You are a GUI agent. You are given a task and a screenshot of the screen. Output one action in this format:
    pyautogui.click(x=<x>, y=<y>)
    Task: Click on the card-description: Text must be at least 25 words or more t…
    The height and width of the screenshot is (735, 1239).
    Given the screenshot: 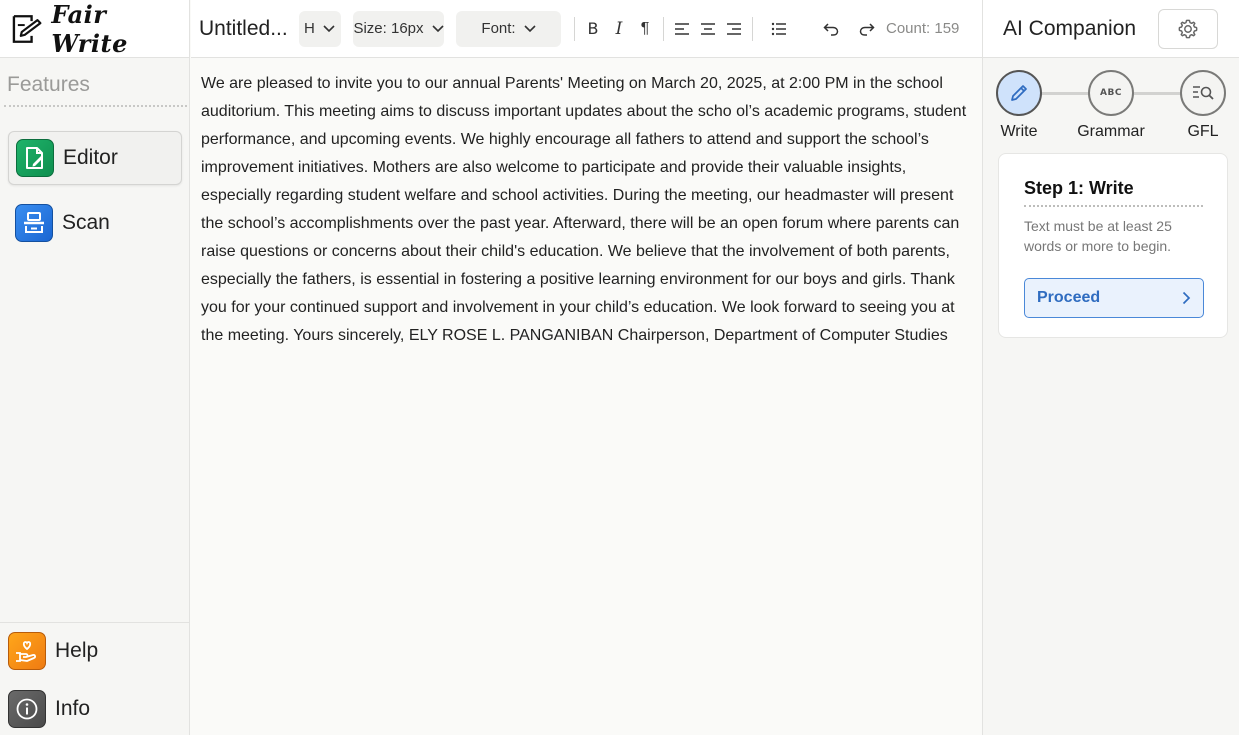 What is the action you would take?
    pyautogui.click(x=1098, y=236)
    